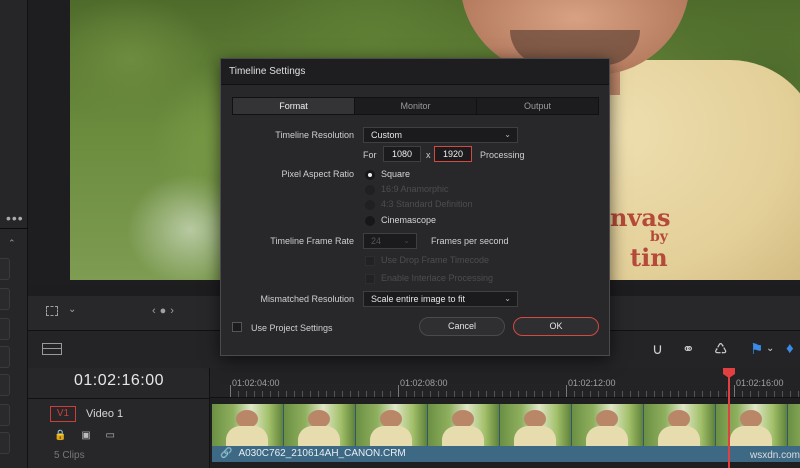  I want to click on video-track-area: 🔗 A030C762_210614AH_CANON.CRM, so click(505, 433).